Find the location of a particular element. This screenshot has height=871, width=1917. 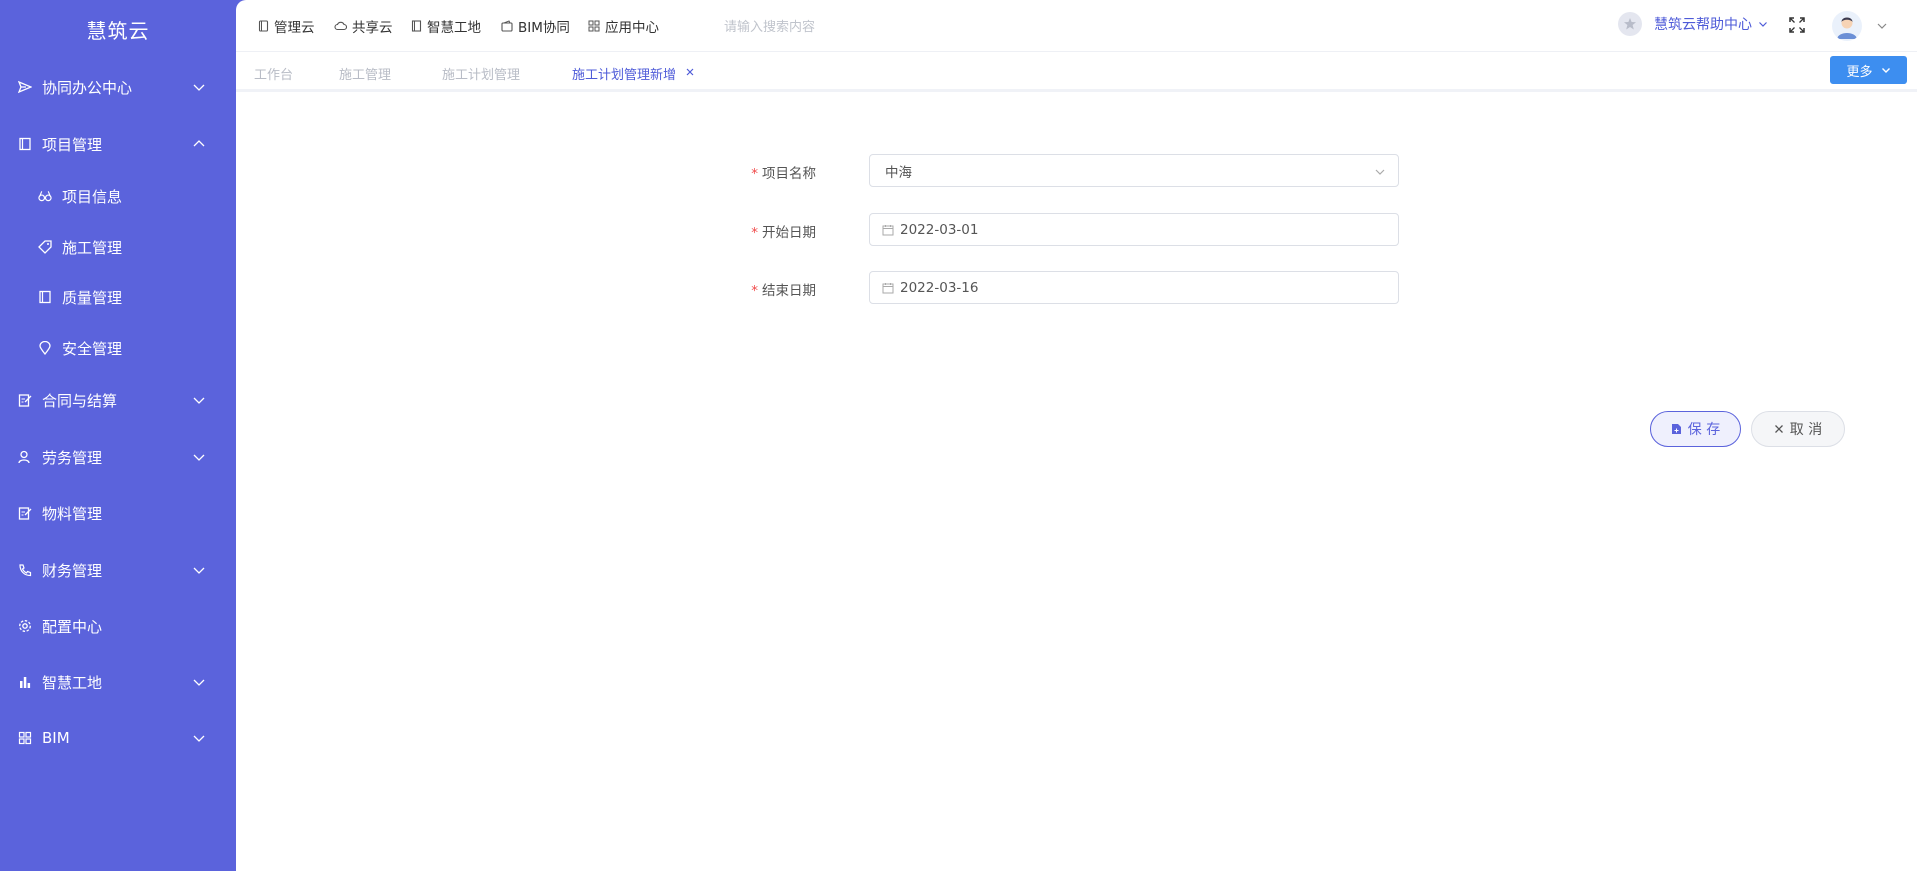

form-row-start-date: * 开始日期 2022-03-01 is located at coordinates (1076, 230).